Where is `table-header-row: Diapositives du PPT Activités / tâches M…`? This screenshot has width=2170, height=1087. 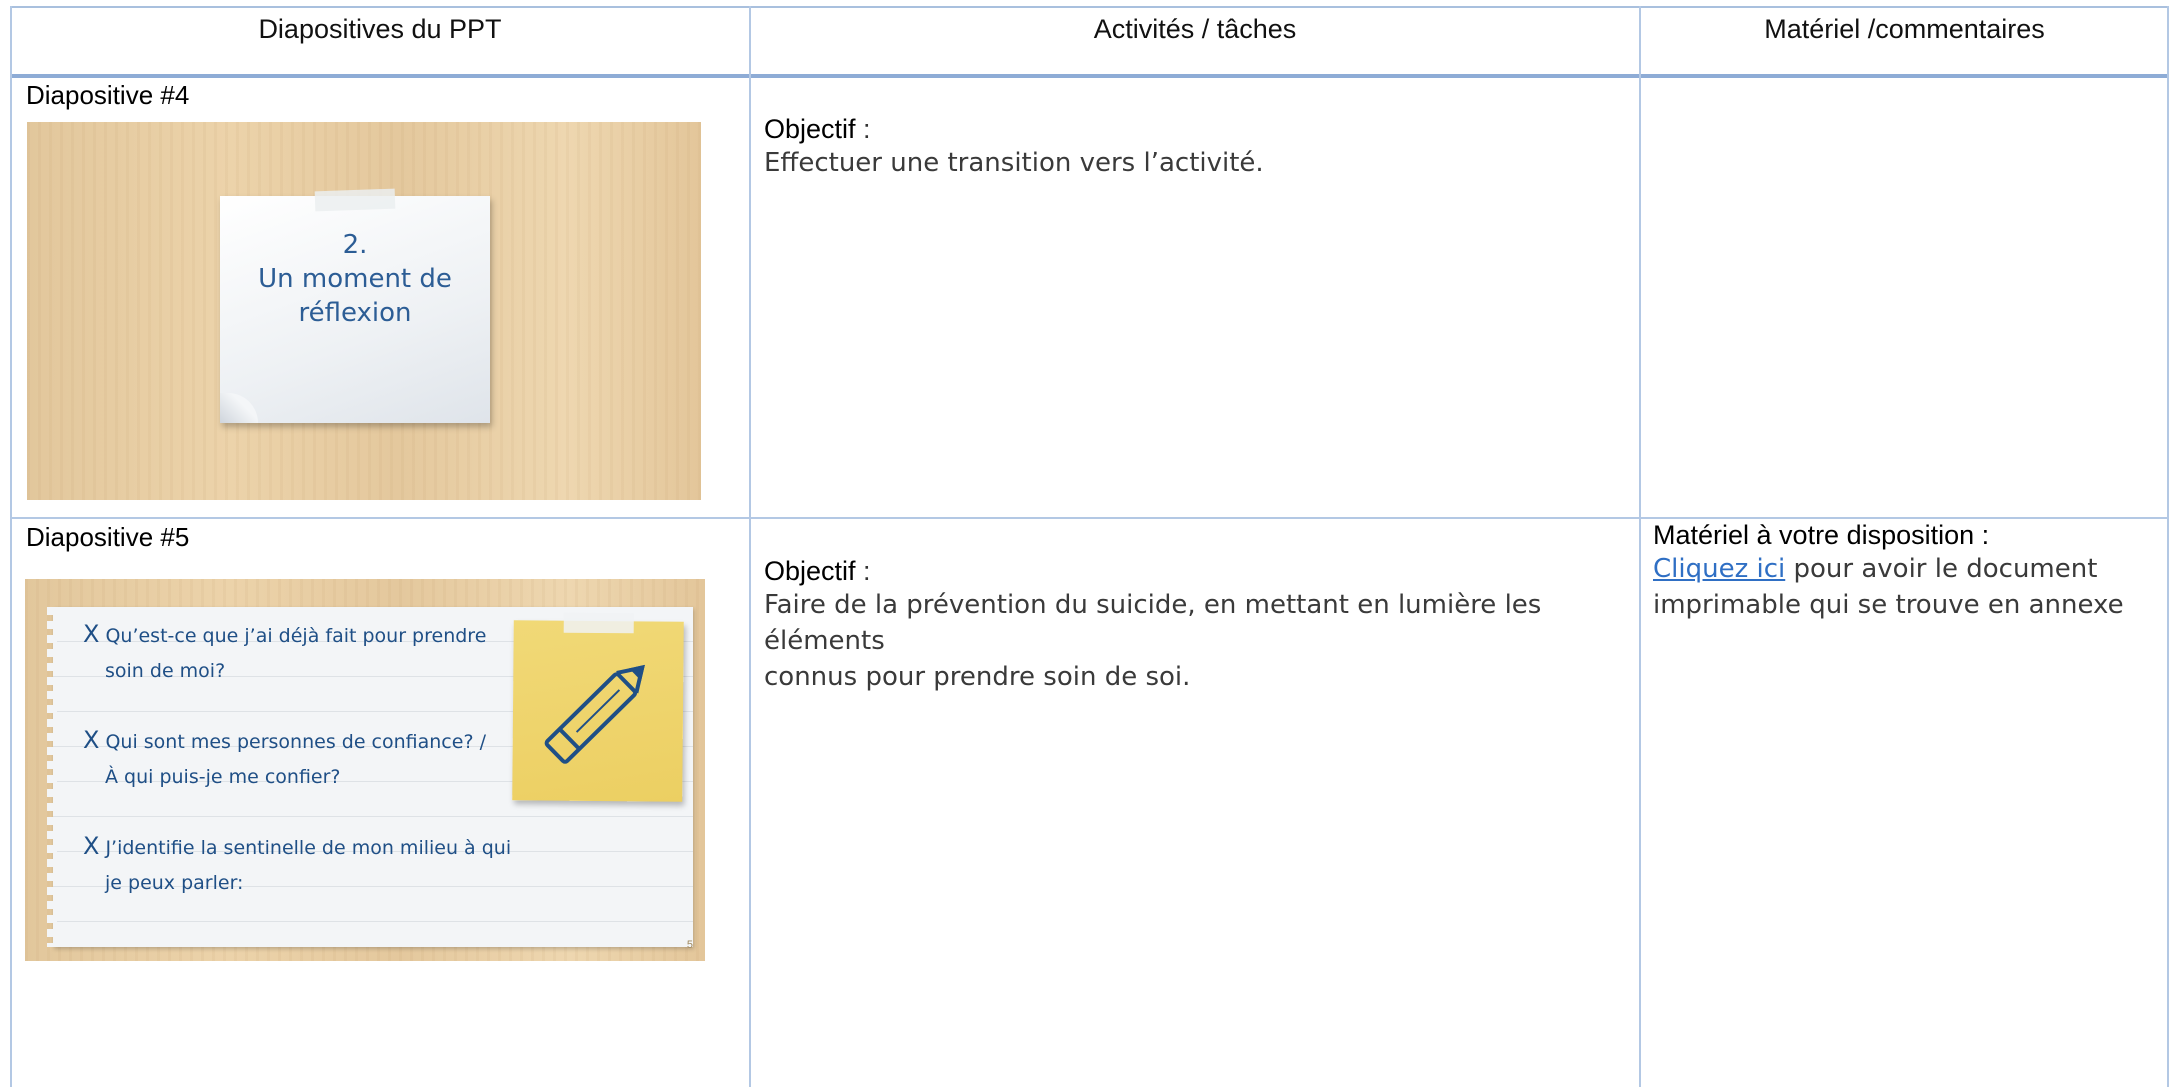
table-header-row: Diapositives du PPT Activités / tâches M… is located at coordinates (1089, 41).